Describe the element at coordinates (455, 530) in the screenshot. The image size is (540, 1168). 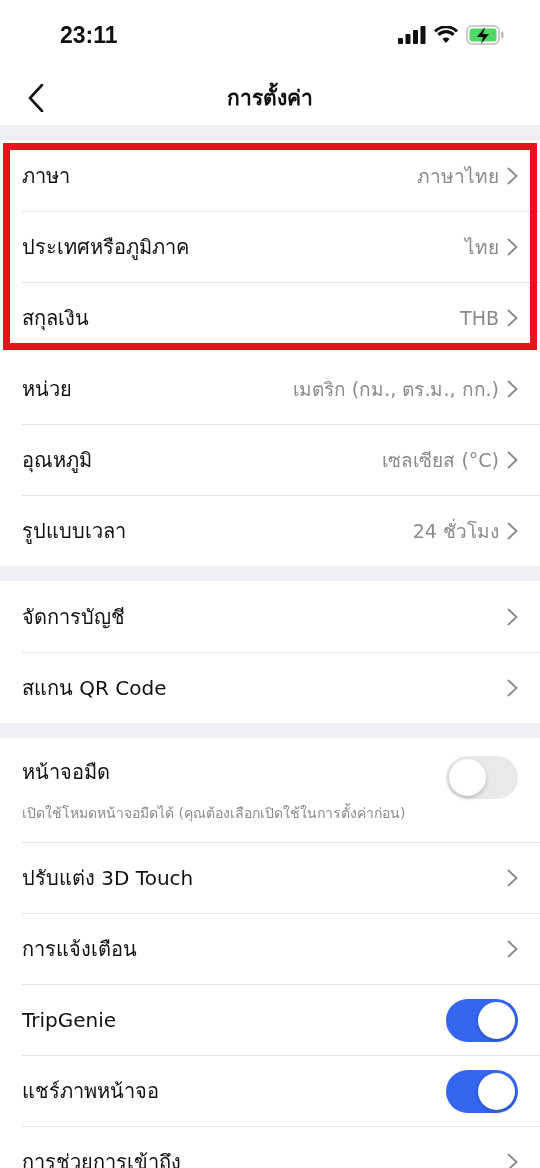
I see `row-value: 24 ชั่วโมง` at that location.